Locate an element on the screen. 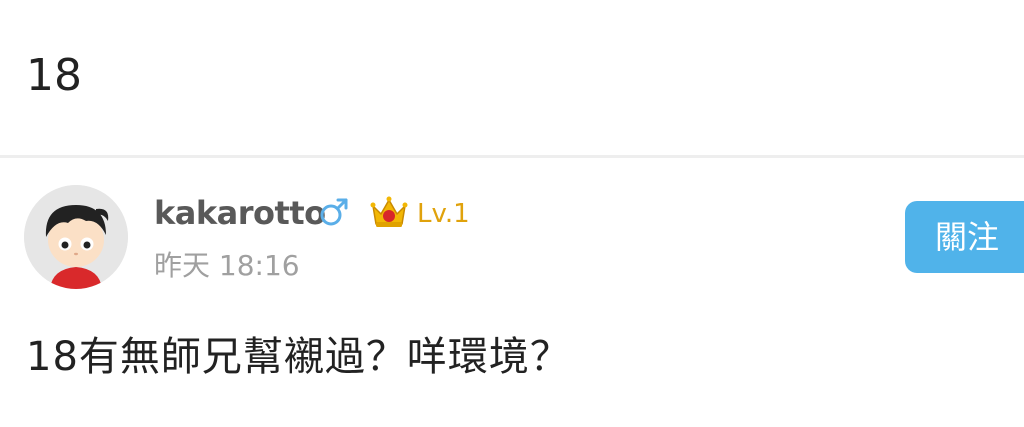 The height and width of the screenshot is (427, 1024). avatar-image is located at coordinates (76, 237).